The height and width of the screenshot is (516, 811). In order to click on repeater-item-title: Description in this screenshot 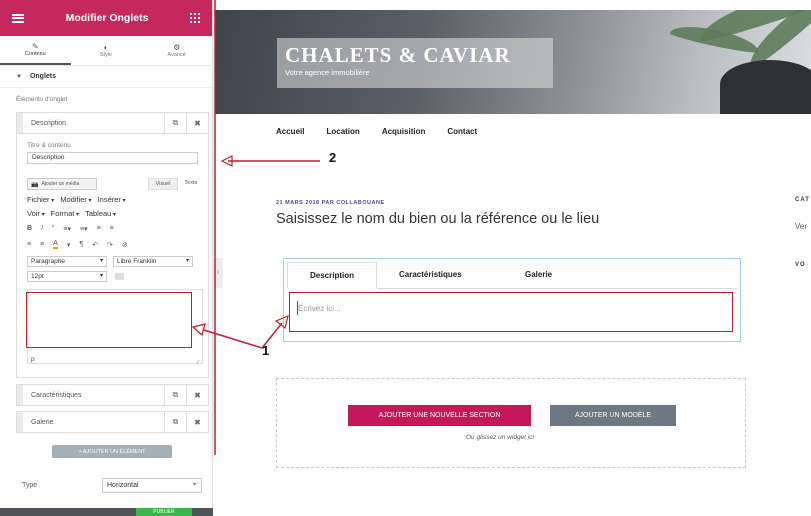, I will do `click(93, 123)`.